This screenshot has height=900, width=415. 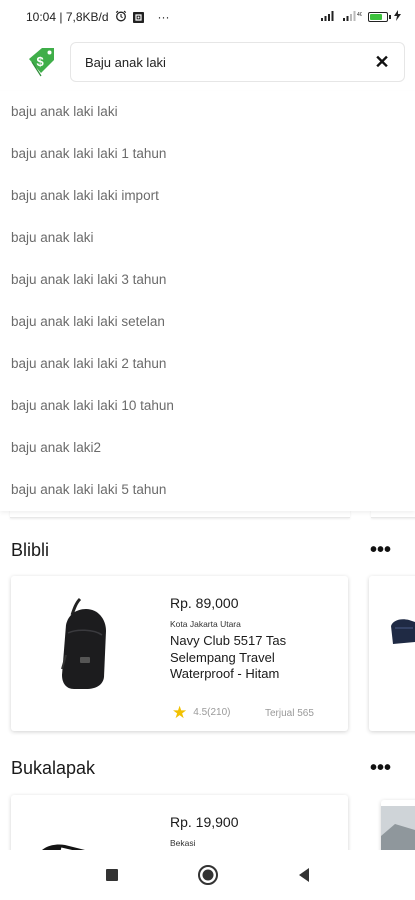 What do you see at coordinates (207, 17) in the screenshot?
I see `status-bar: 10:04 | 7,8KB/d ··· 4G` at bounding box center [207, 17].